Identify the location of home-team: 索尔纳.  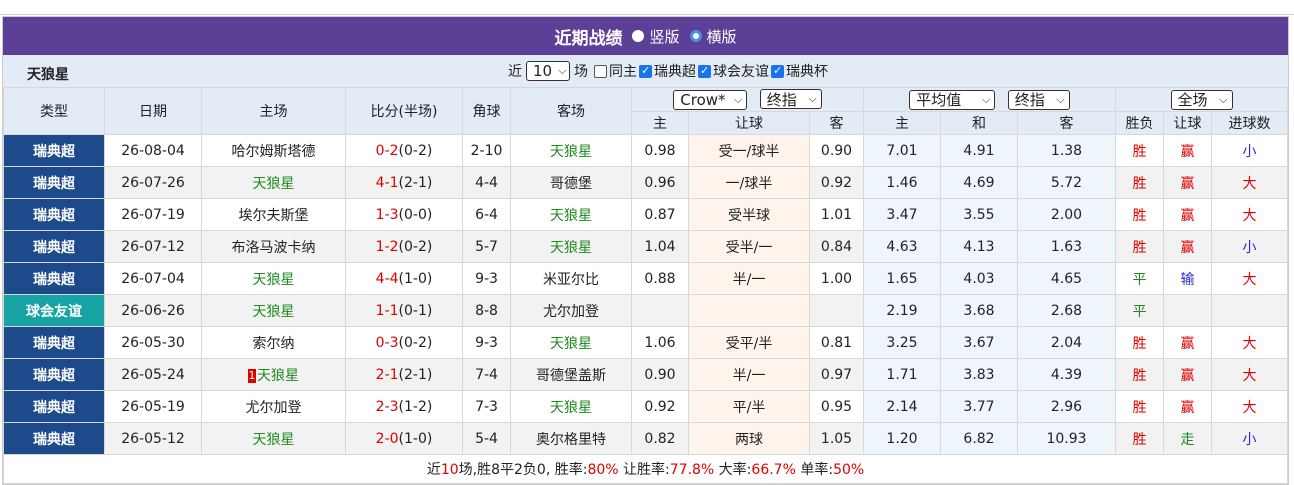
(273, 342).